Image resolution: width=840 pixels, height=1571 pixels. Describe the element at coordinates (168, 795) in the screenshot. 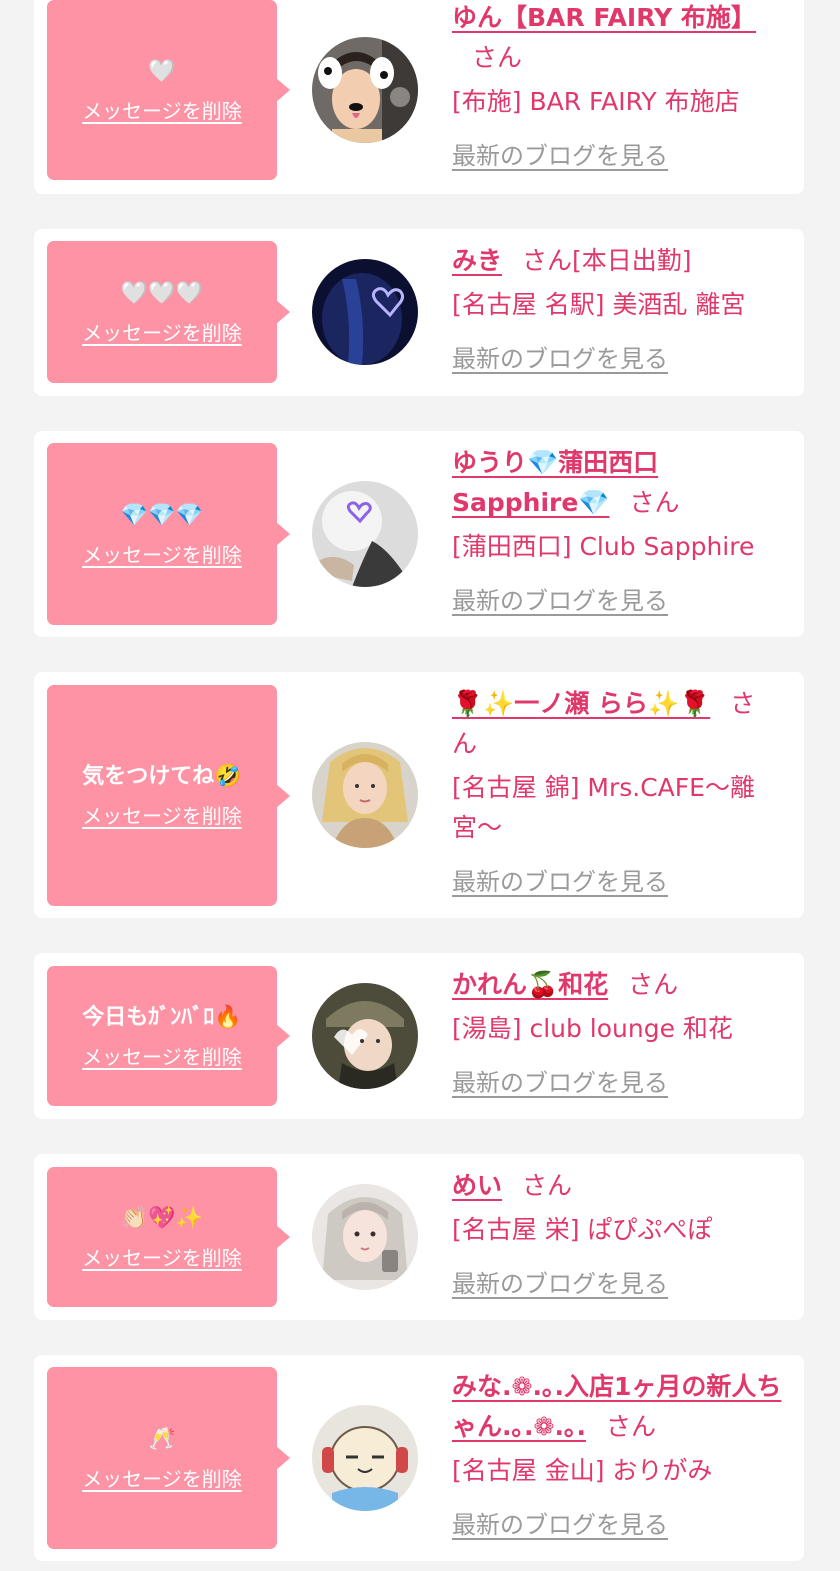

I see `message-bubble: 気をつけてね🤣 メッセージを削除` at that location.